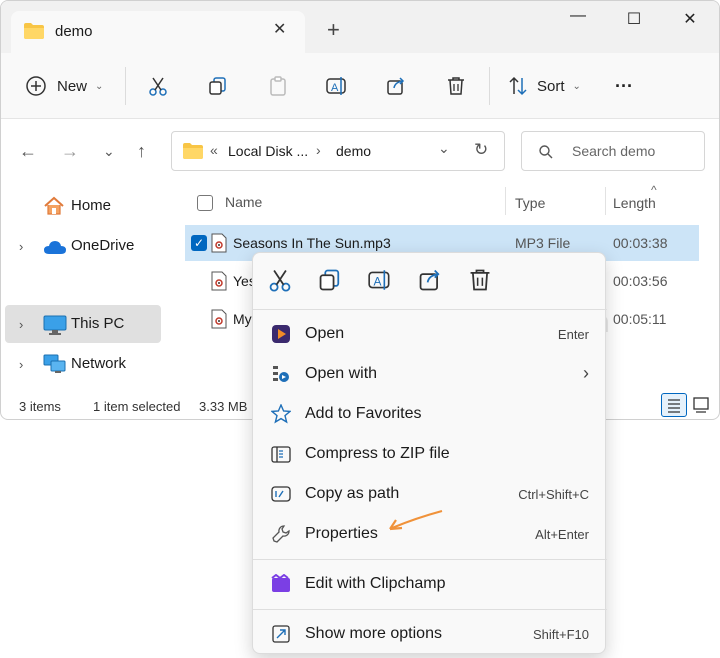 The image size is (720, 658). I want to click on rename-button: A, so click(337, 86).